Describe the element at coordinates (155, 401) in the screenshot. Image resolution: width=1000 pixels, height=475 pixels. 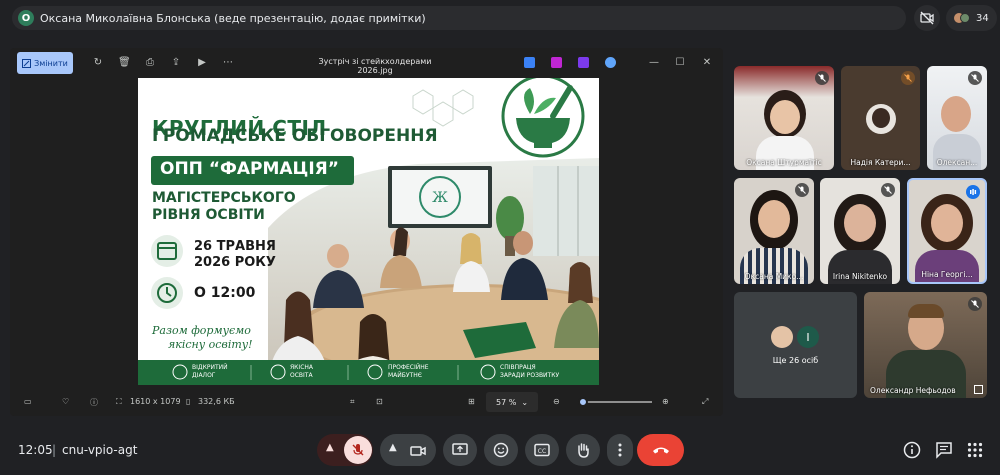
I see `image-dimensions: 1610 x 1079` at that location.